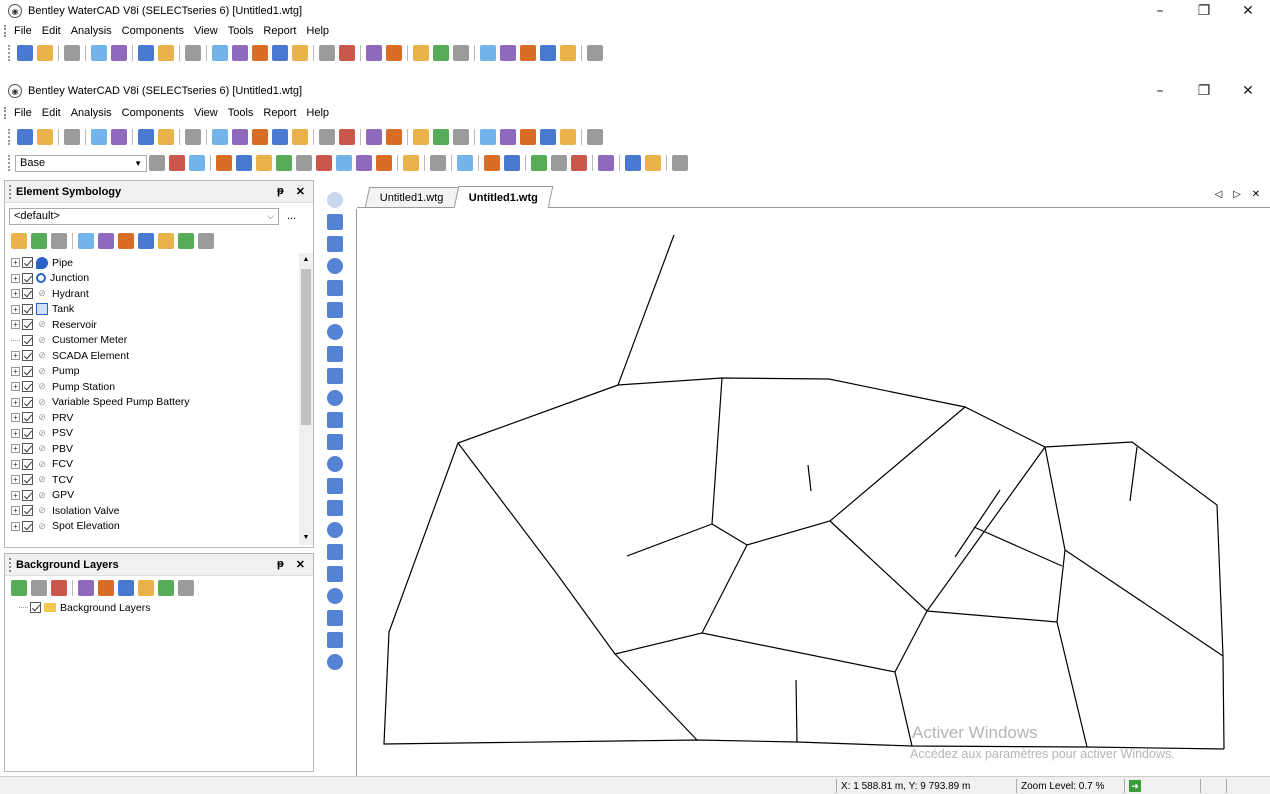 The image size is (1270, 794). Describe the element at coordinates (81, 163) in the screenshot. I see `scenario-combo: Base ▼` at that location.